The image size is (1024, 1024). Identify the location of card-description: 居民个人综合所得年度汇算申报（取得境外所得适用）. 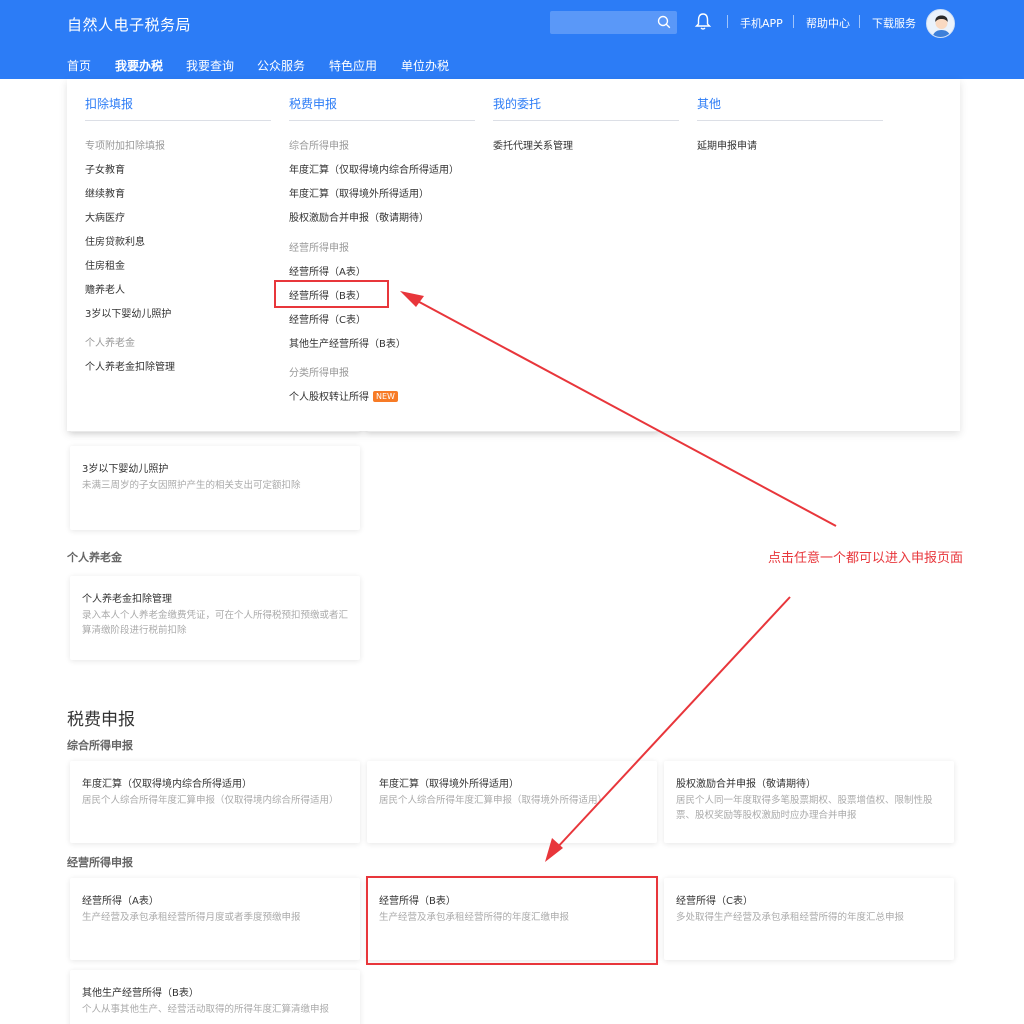
(493, 800).